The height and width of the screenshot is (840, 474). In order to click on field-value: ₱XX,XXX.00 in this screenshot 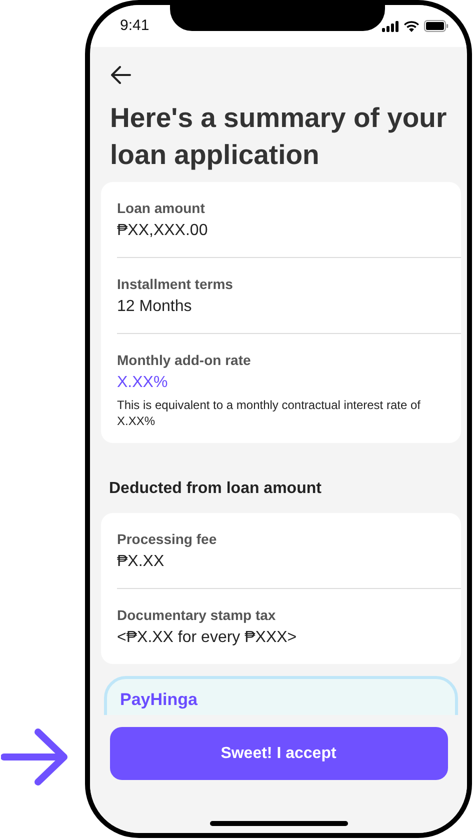, I will do `click(163, 231)`.